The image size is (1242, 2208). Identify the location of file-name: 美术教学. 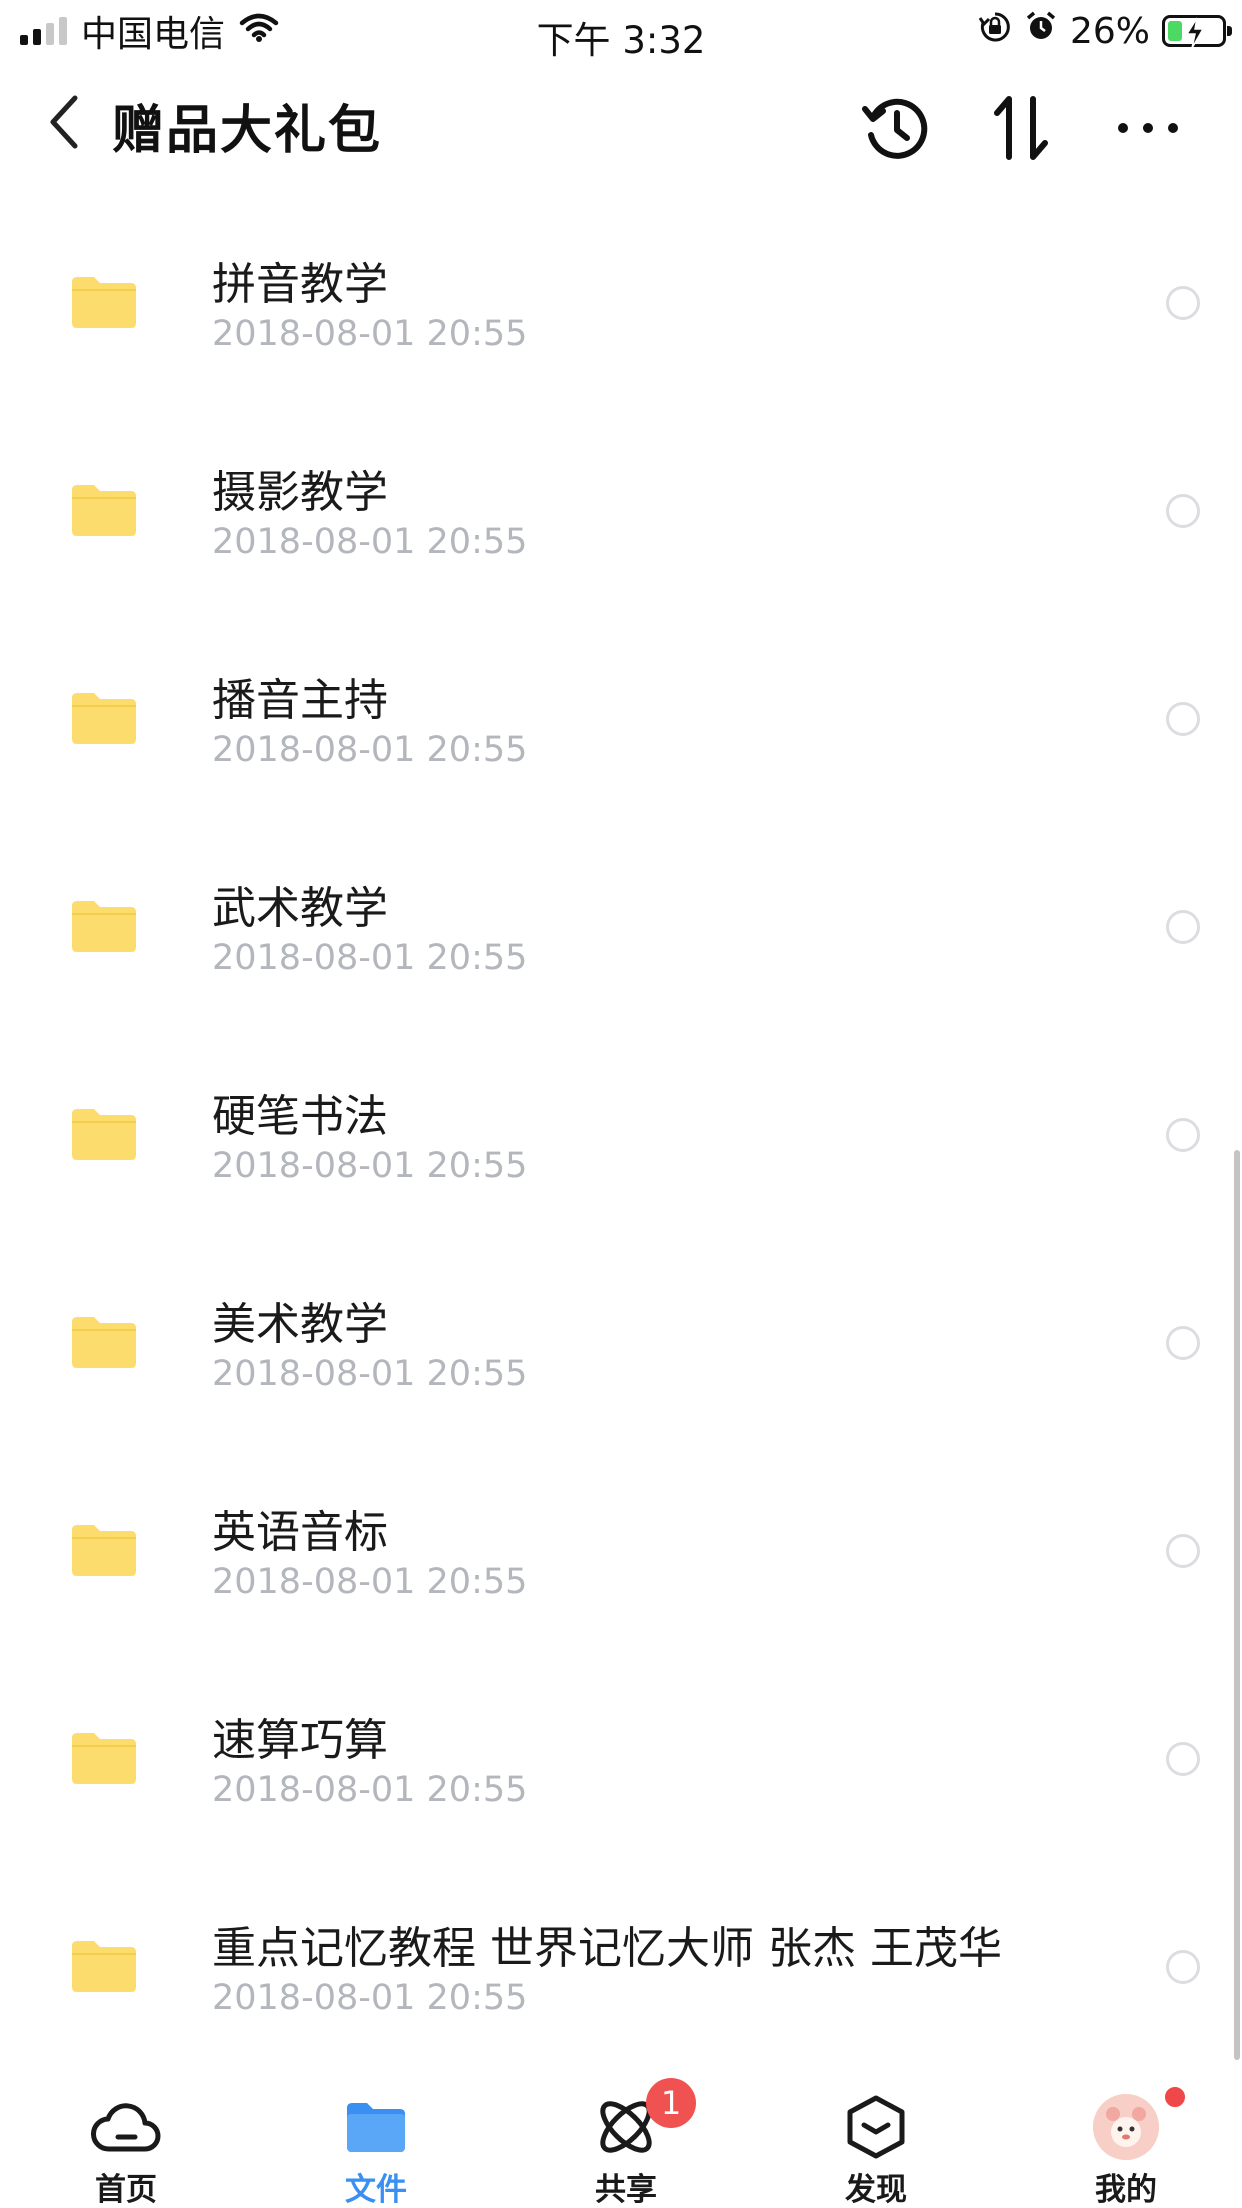
(300, 1324).